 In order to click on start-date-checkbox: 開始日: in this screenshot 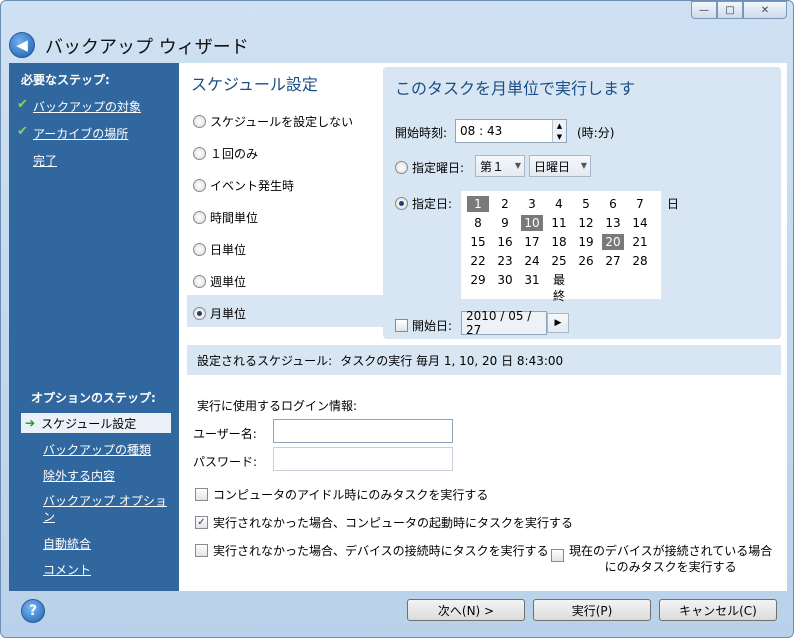, I will do `click(423, 325)`.